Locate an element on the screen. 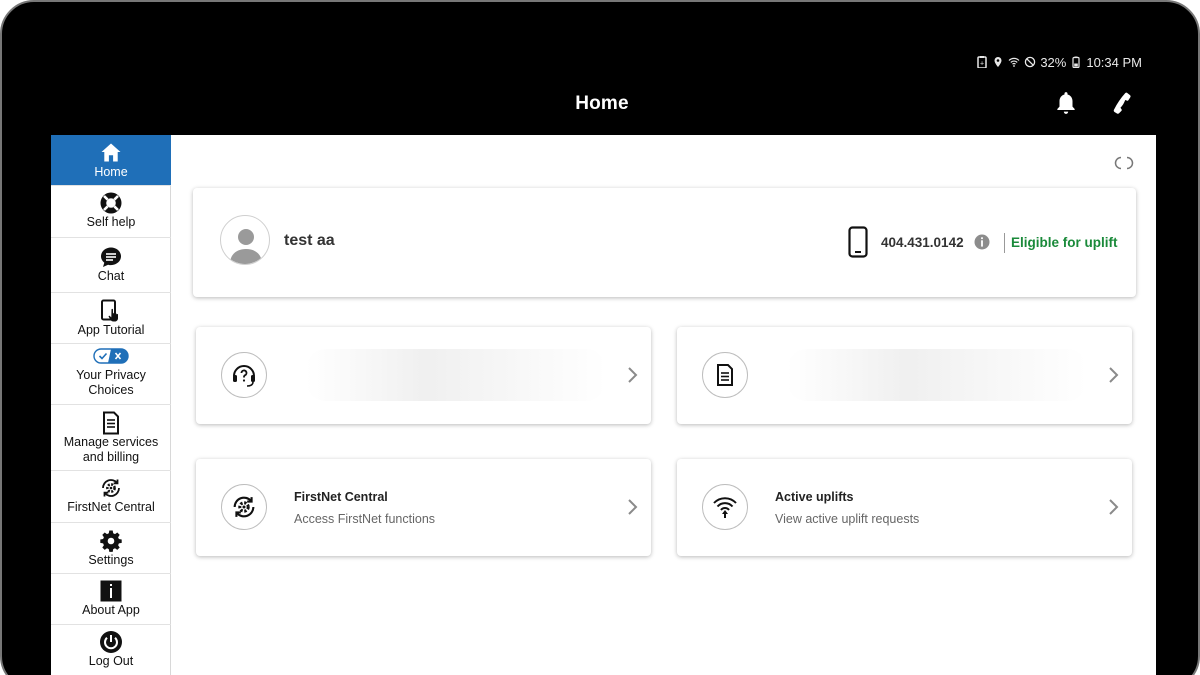  sidebar-item-manage-services: Manage services and billing is located at coordinates (111, 438).